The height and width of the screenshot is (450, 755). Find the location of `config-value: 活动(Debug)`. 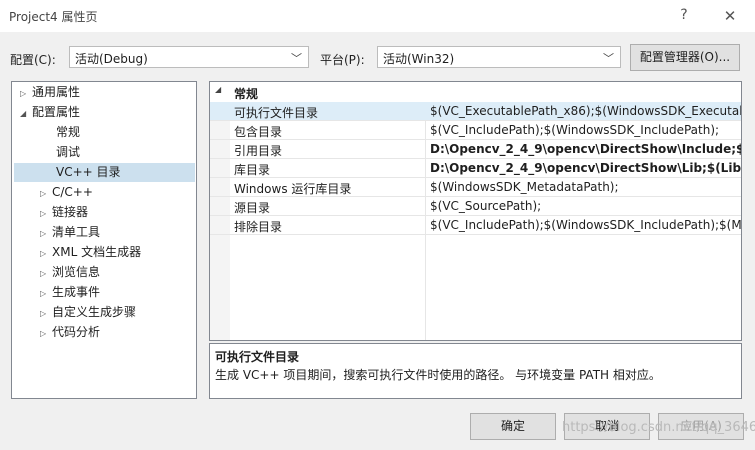

config-value: 活动(Debug) is located at coordinates (111, 59).